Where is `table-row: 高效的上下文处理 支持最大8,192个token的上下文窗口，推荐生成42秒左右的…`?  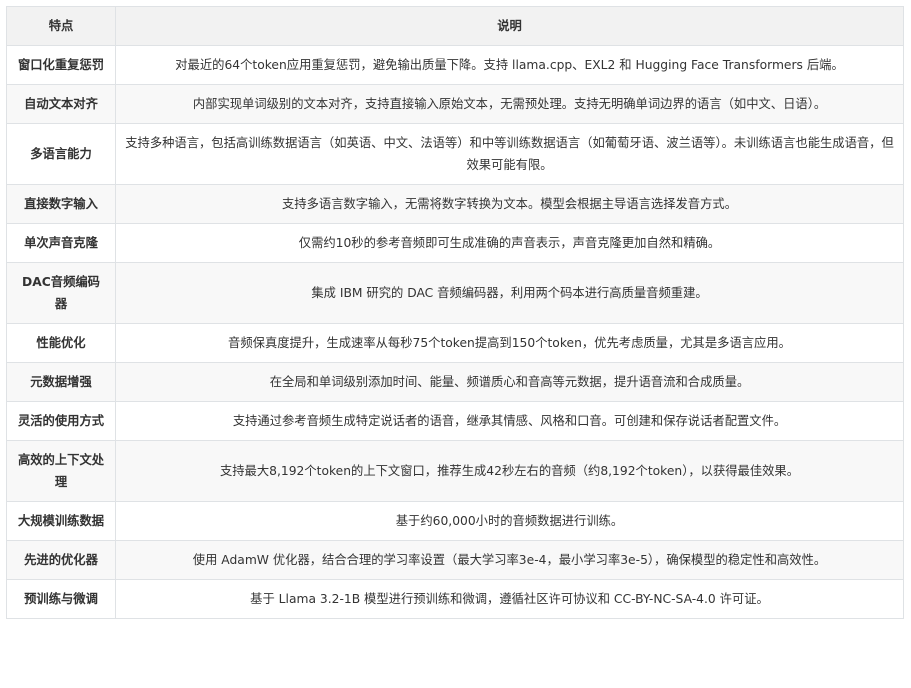 table-row: 高效的上下文处理 支持最大8,192个token的上下文窗口，推荐生成42秒左右的… is located at coordinates (455, 471).